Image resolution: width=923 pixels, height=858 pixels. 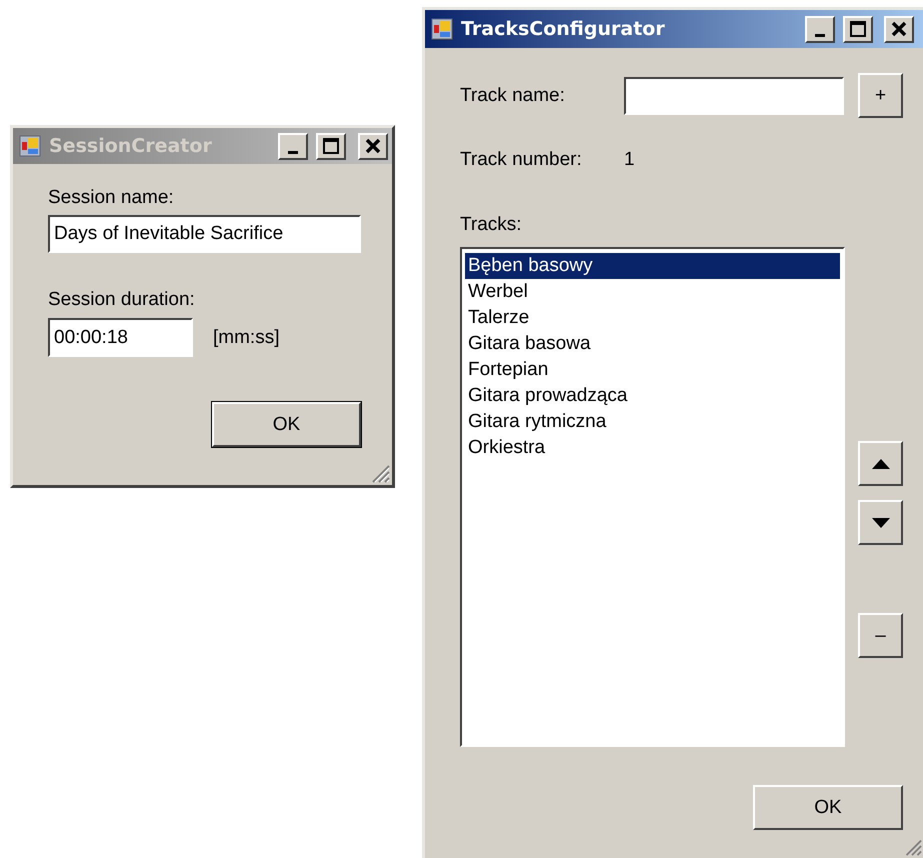 What do you see at coordinates (563, 29) in the screenshot?
I see `window-title: TracksConfigurator` at bounding box center [563, 29].